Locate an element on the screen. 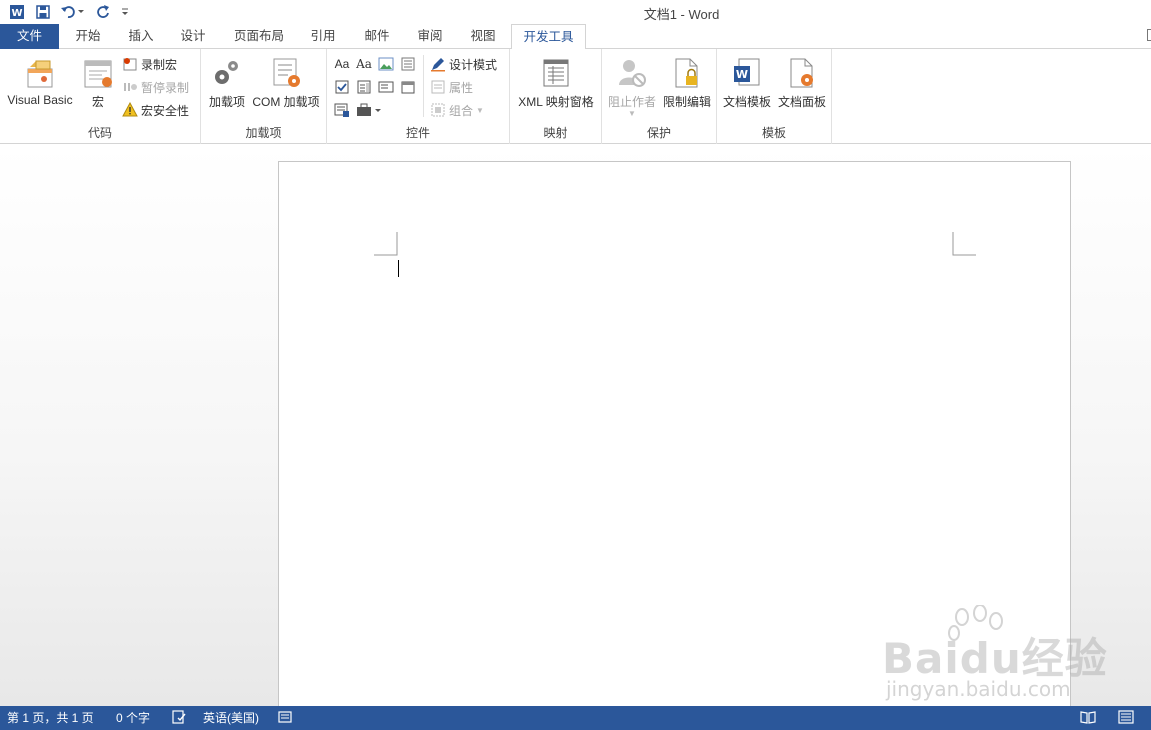  tab-view: 视图 is located at coordinates (483, 36).